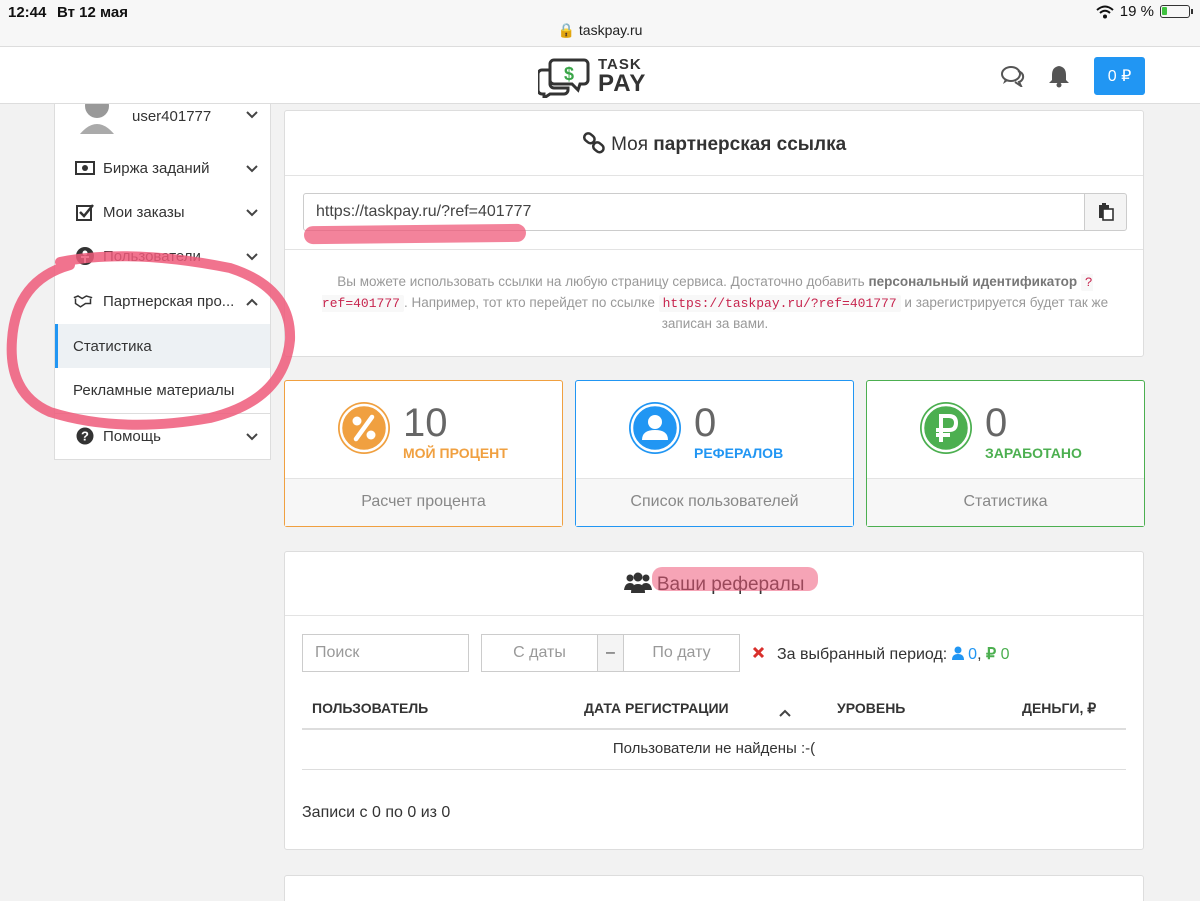  Describe the element at coordinates (656, 708) in the screenshot. I see `column-header-date: ДАТА РЕГИСТРАЦИИ` at that location.